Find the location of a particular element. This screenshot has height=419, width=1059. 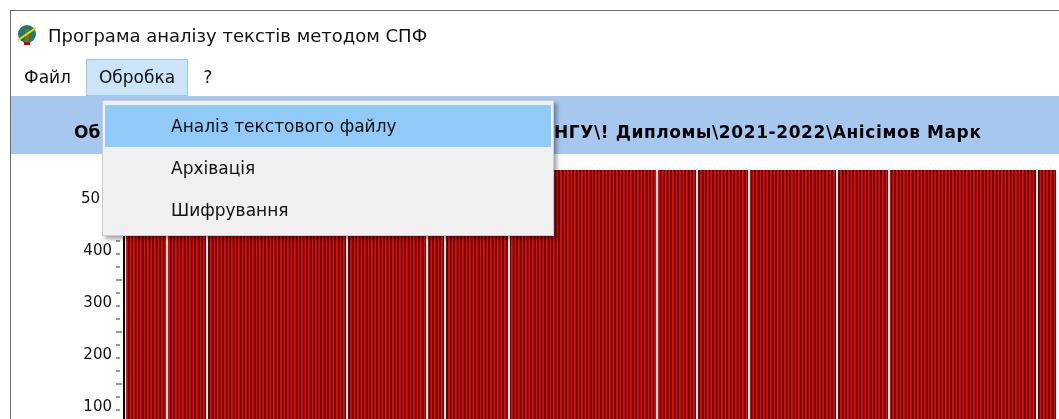

dropdown-item: Архівація is located at coordinates (328, 168).